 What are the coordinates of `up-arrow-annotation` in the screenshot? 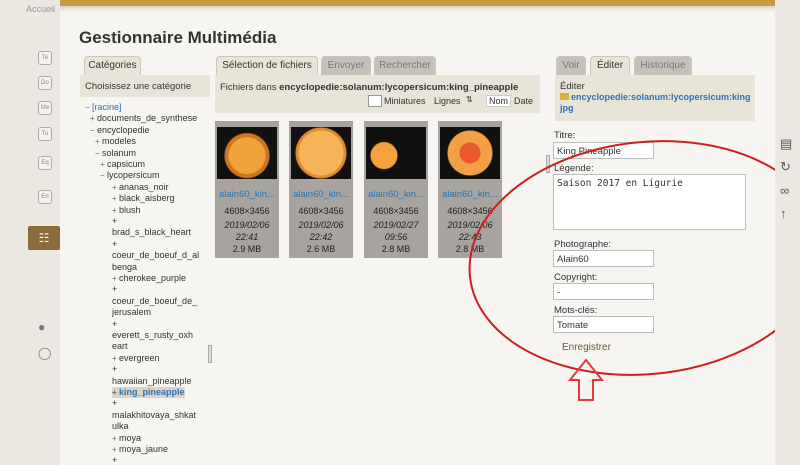 It's located at (586, 379).